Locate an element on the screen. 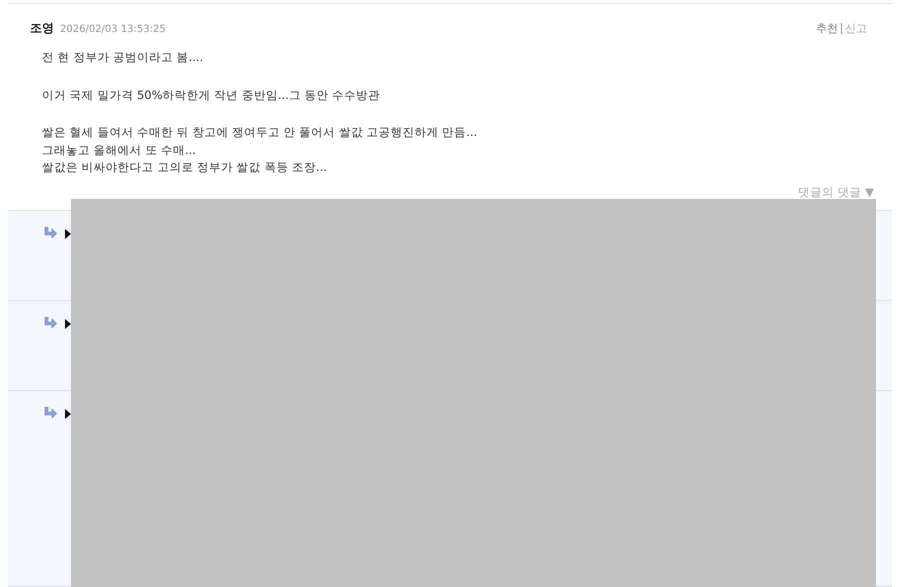 The height and width of the screenshot is (587, 900). author-name: 조영 is located at coordinates (42, 28).